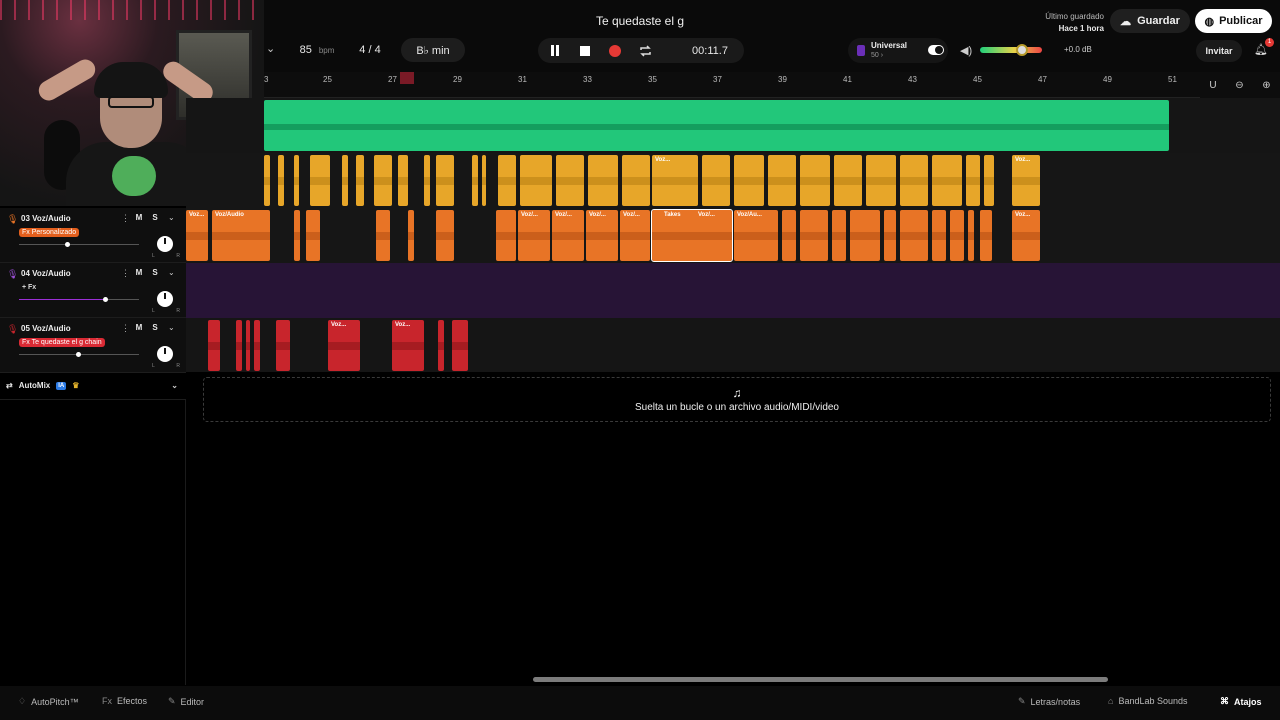 This screenshot has height=720, width=1280. I want to click on record-button, so click(615, 50).